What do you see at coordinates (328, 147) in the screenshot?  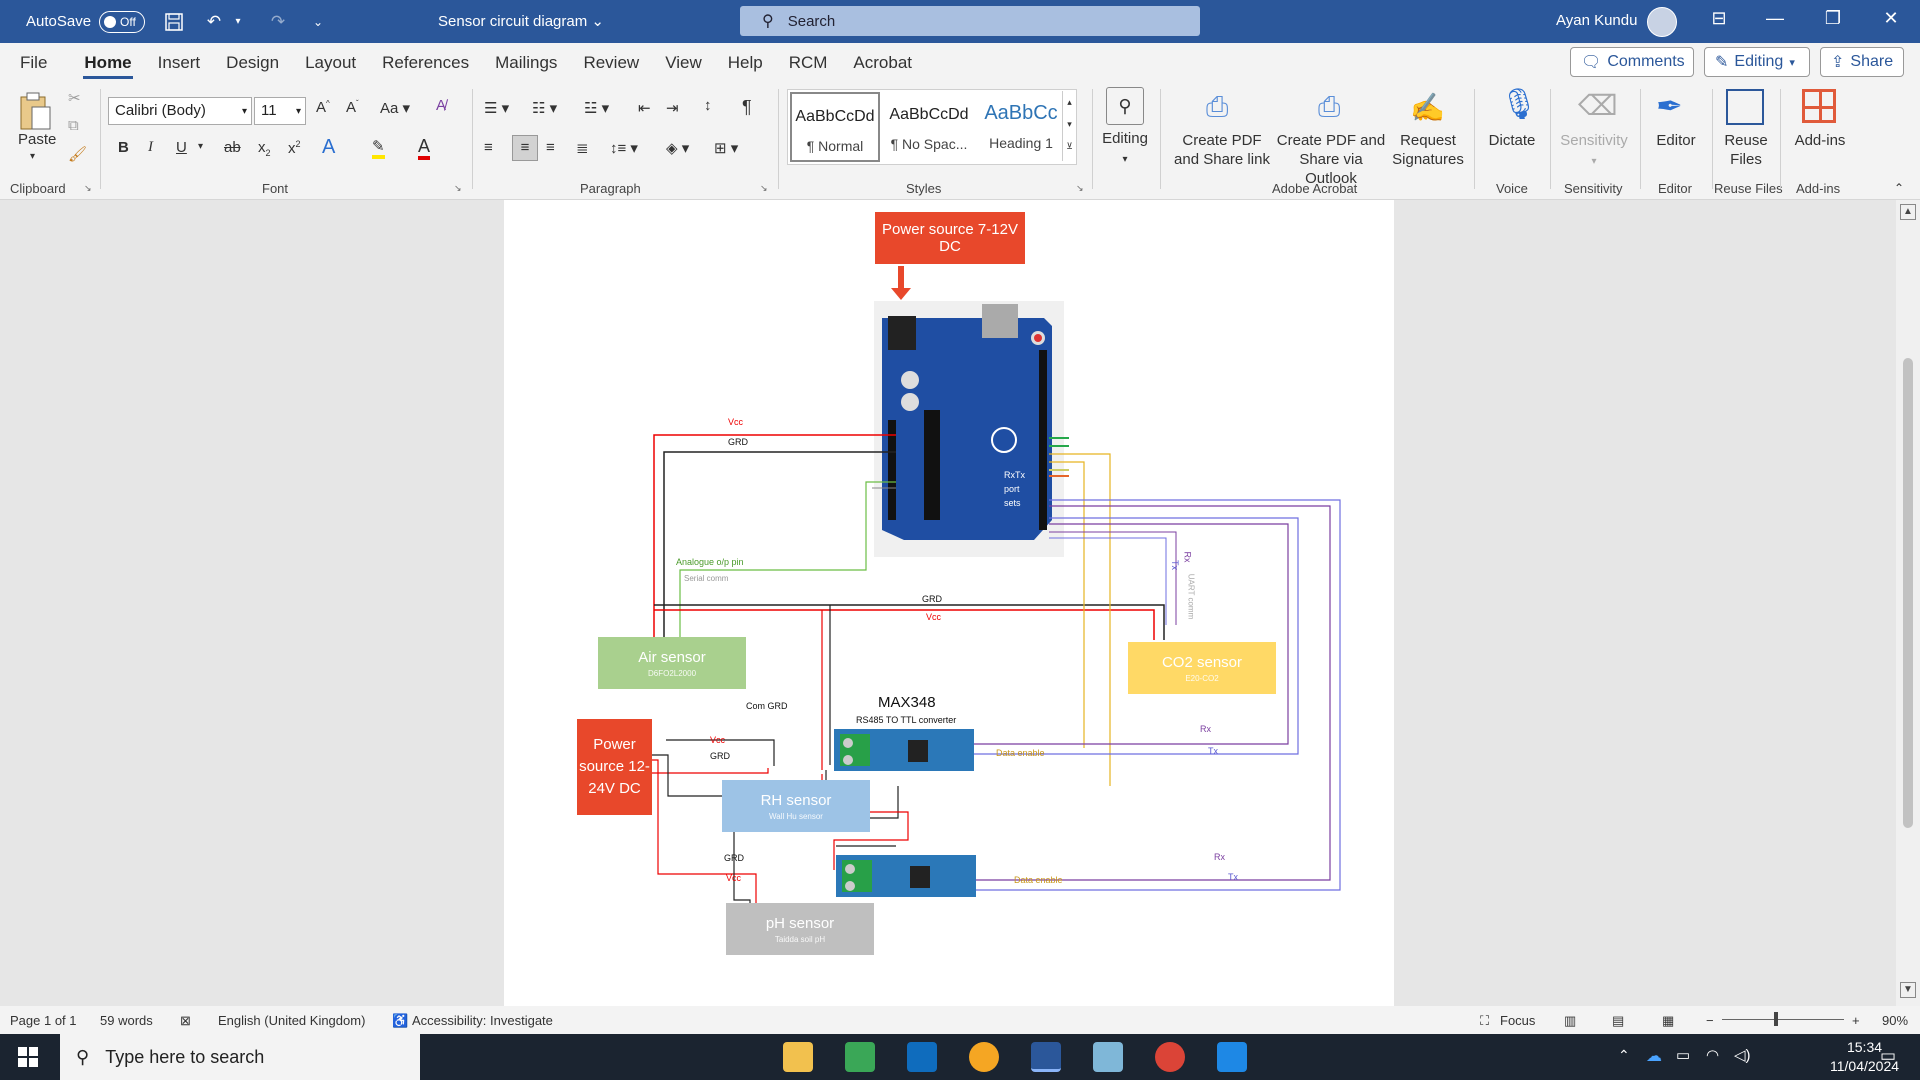 I see `text-effects-icon: A` at bounding box center [328, 147].